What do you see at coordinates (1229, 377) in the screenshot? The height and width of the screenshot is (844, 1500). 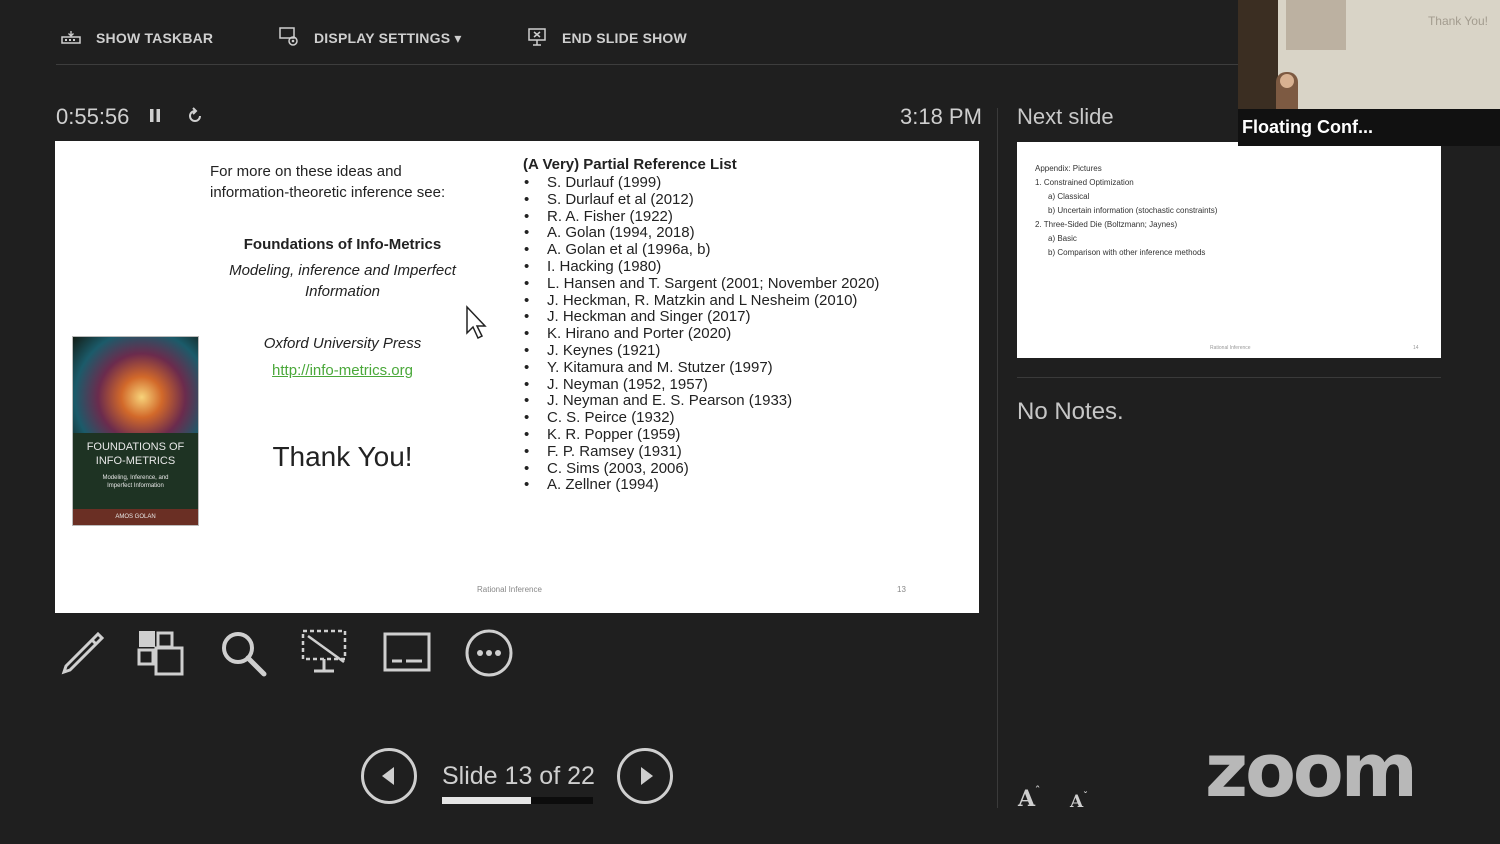 I see `notes-divider` at bounding box center [1229, 377].